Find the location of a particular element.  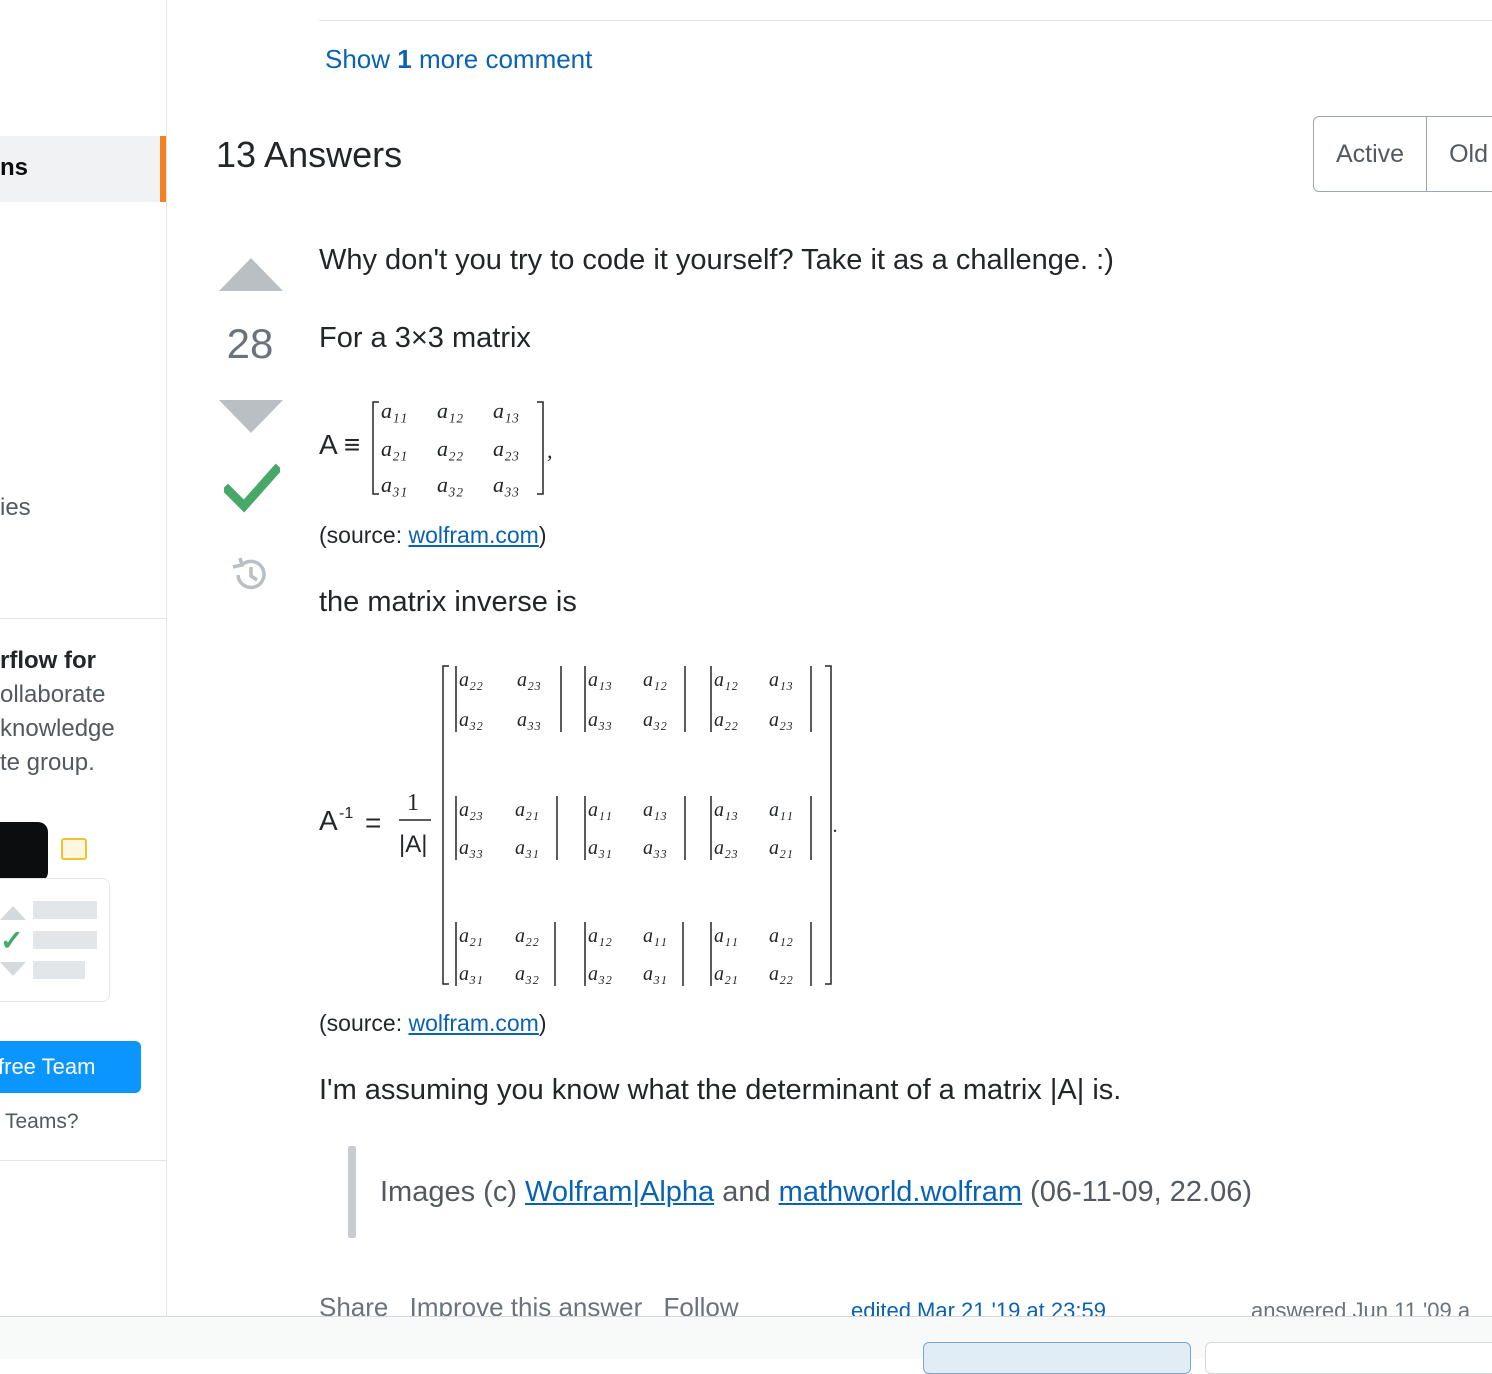

teams-promo-line: te group. is located at coordinates (47, 762).